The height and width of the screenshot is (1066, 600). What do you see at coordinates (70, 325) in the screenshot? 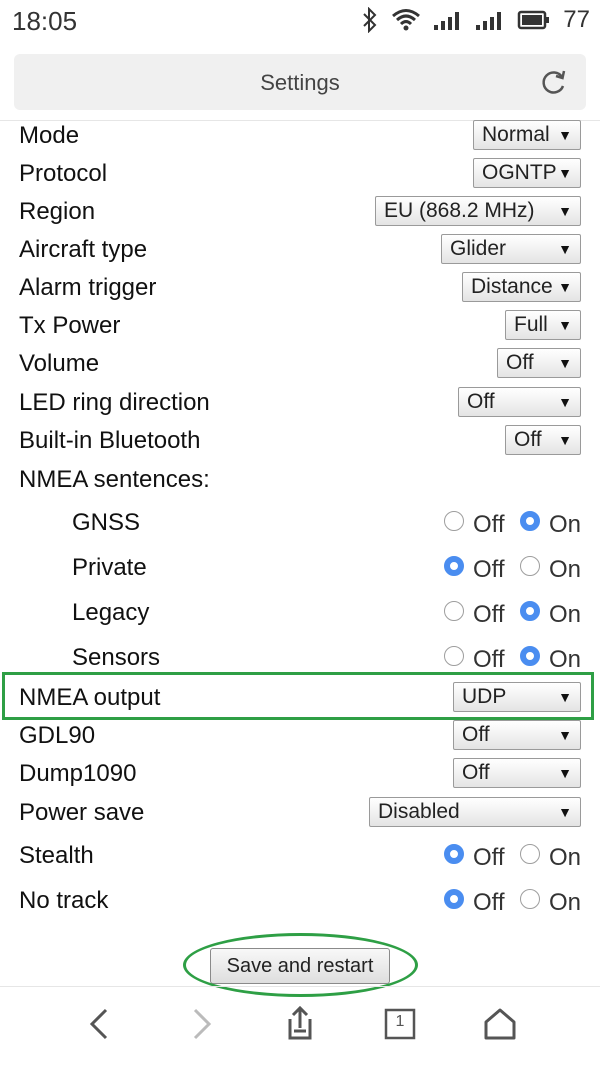
I see `setting-label: Tx Power` at bounding box center [70, 325].